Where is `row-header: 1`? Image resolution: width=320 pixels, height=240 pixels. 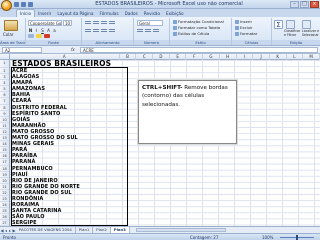
row-header: 1 is located at coordinates (4, 64).